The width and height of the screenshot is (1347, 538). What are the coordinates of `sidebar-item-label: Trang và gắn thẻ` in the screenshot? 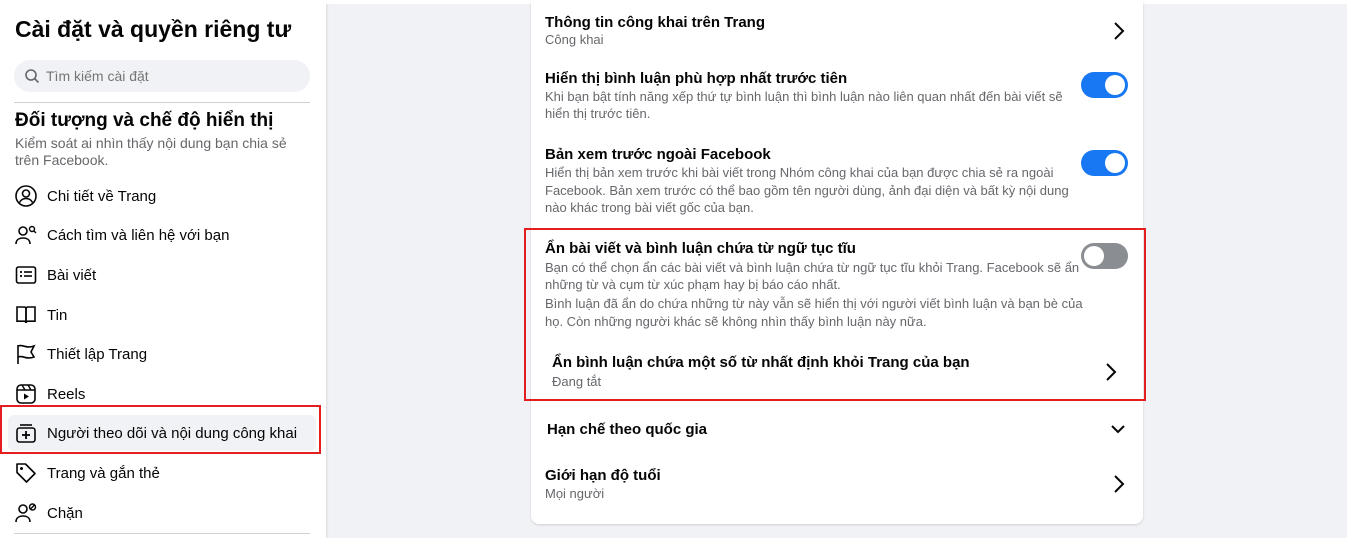 It's located at (103, 473).